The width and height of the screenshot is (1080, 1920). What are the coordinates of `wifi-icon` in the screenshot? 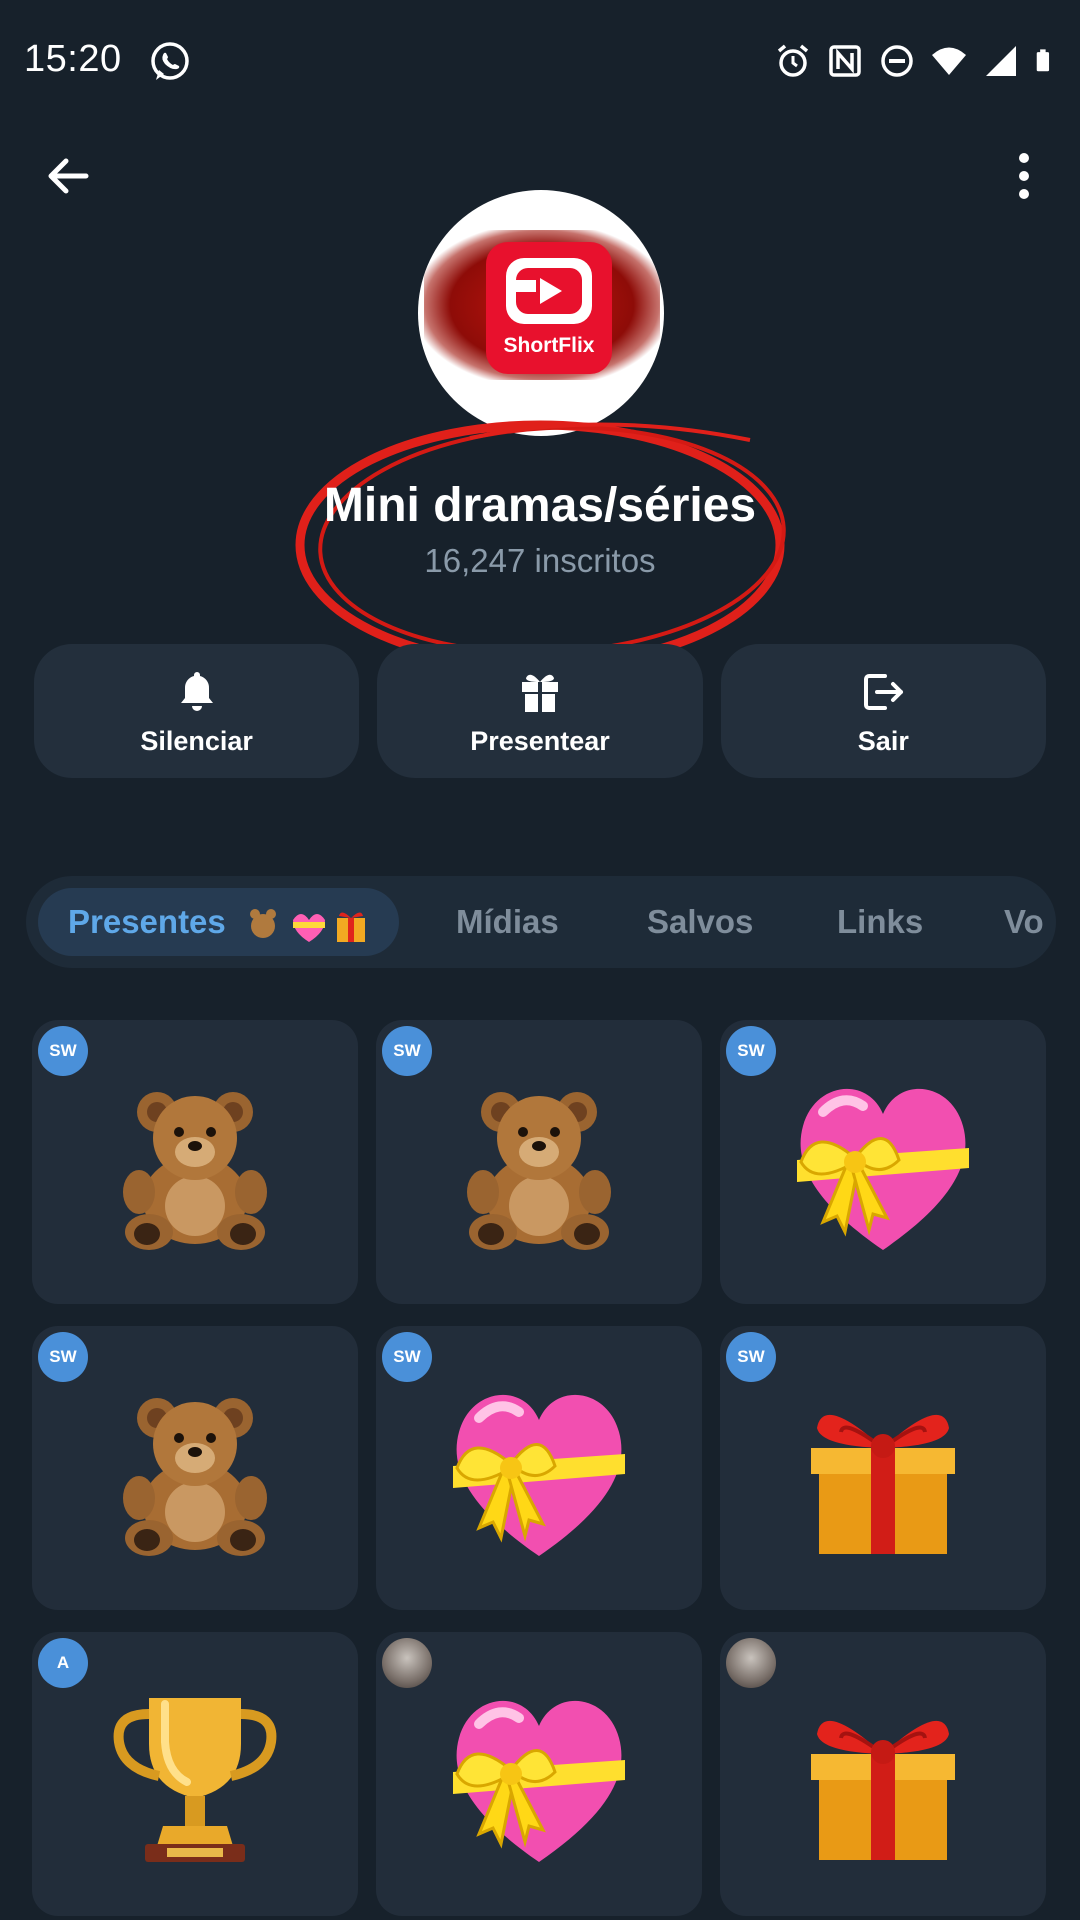 It's located at (949, 61).